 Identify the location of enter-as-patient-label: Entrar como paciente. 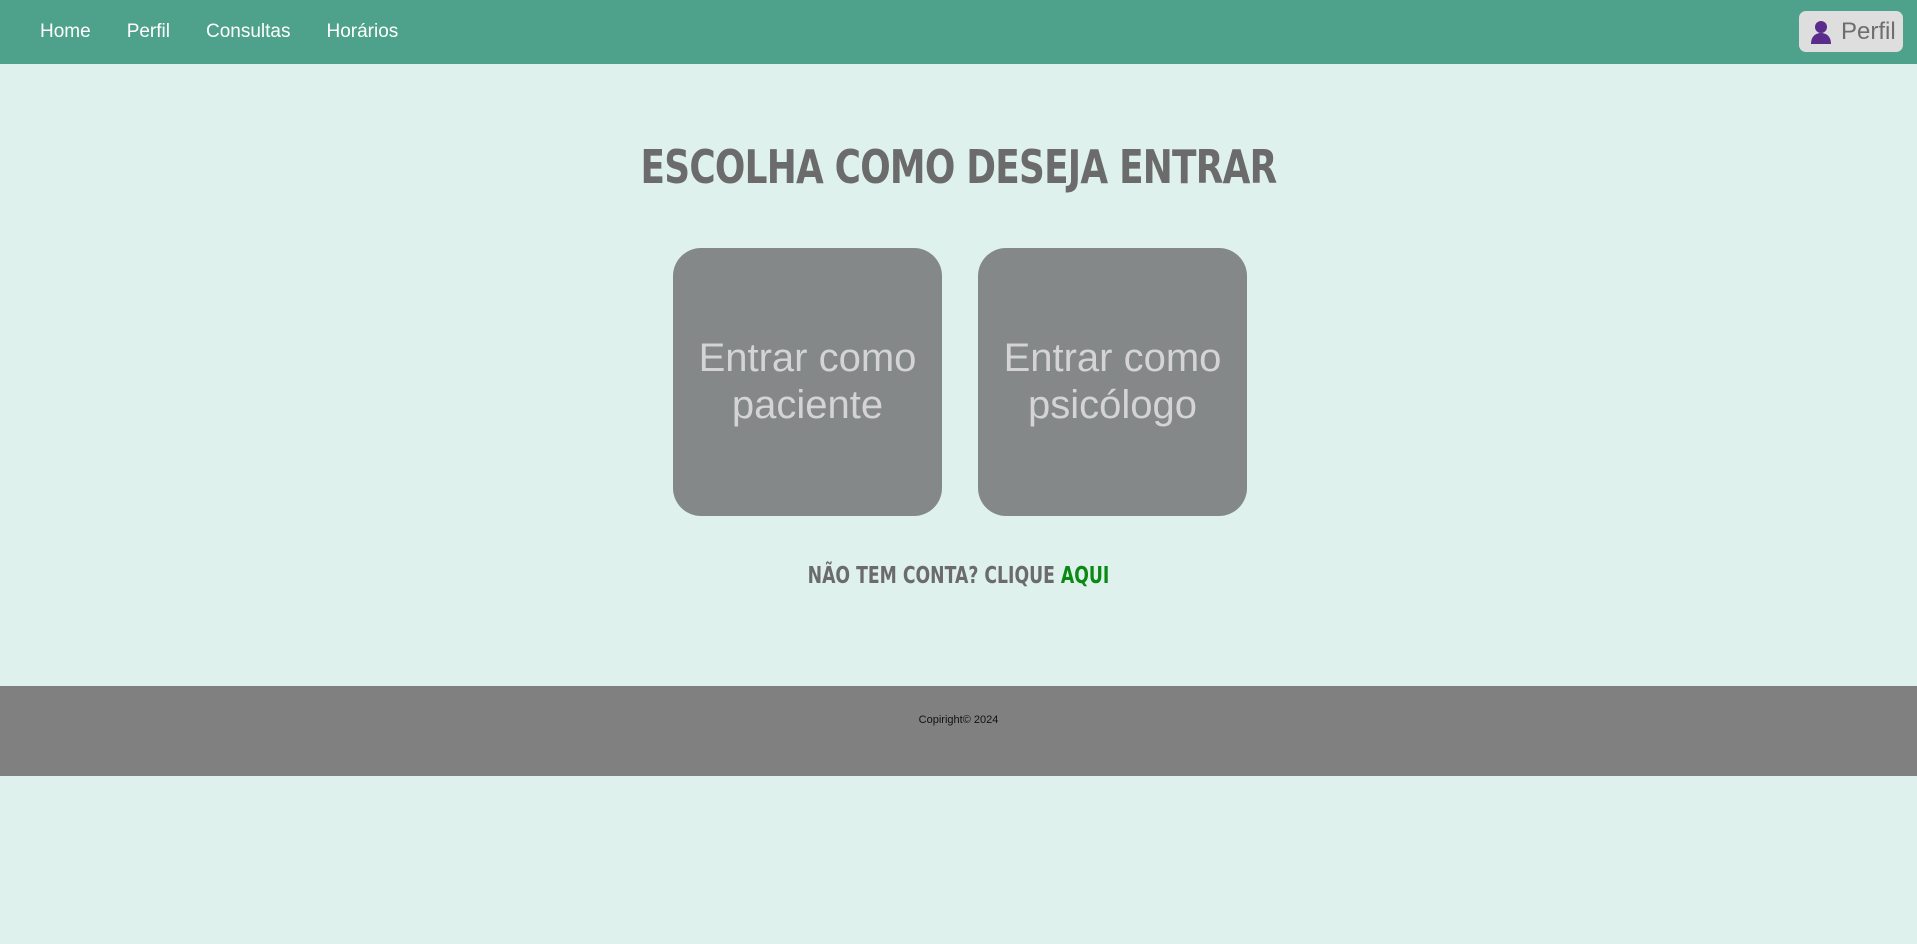
(807, 381).